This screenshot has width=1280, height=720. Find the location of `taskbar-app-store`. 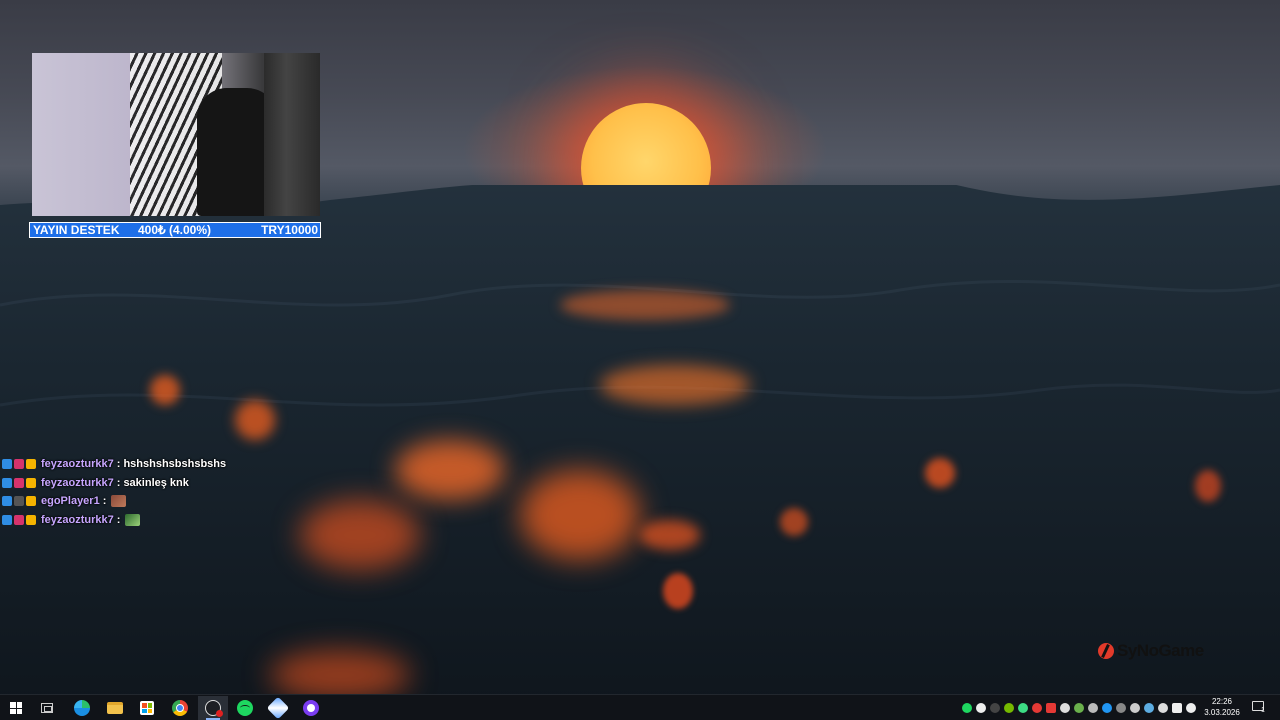

taskbar-app-store is located at coordinates (147, 708).